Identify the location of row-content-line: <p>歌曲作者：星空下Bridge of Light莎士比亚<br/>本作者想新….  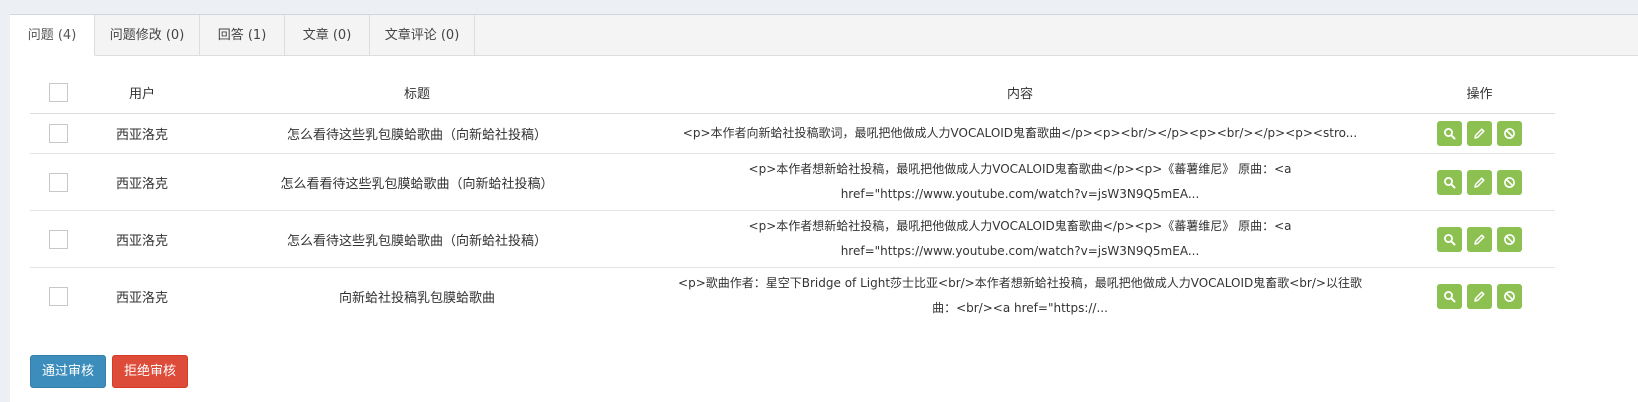
(1020, 283).